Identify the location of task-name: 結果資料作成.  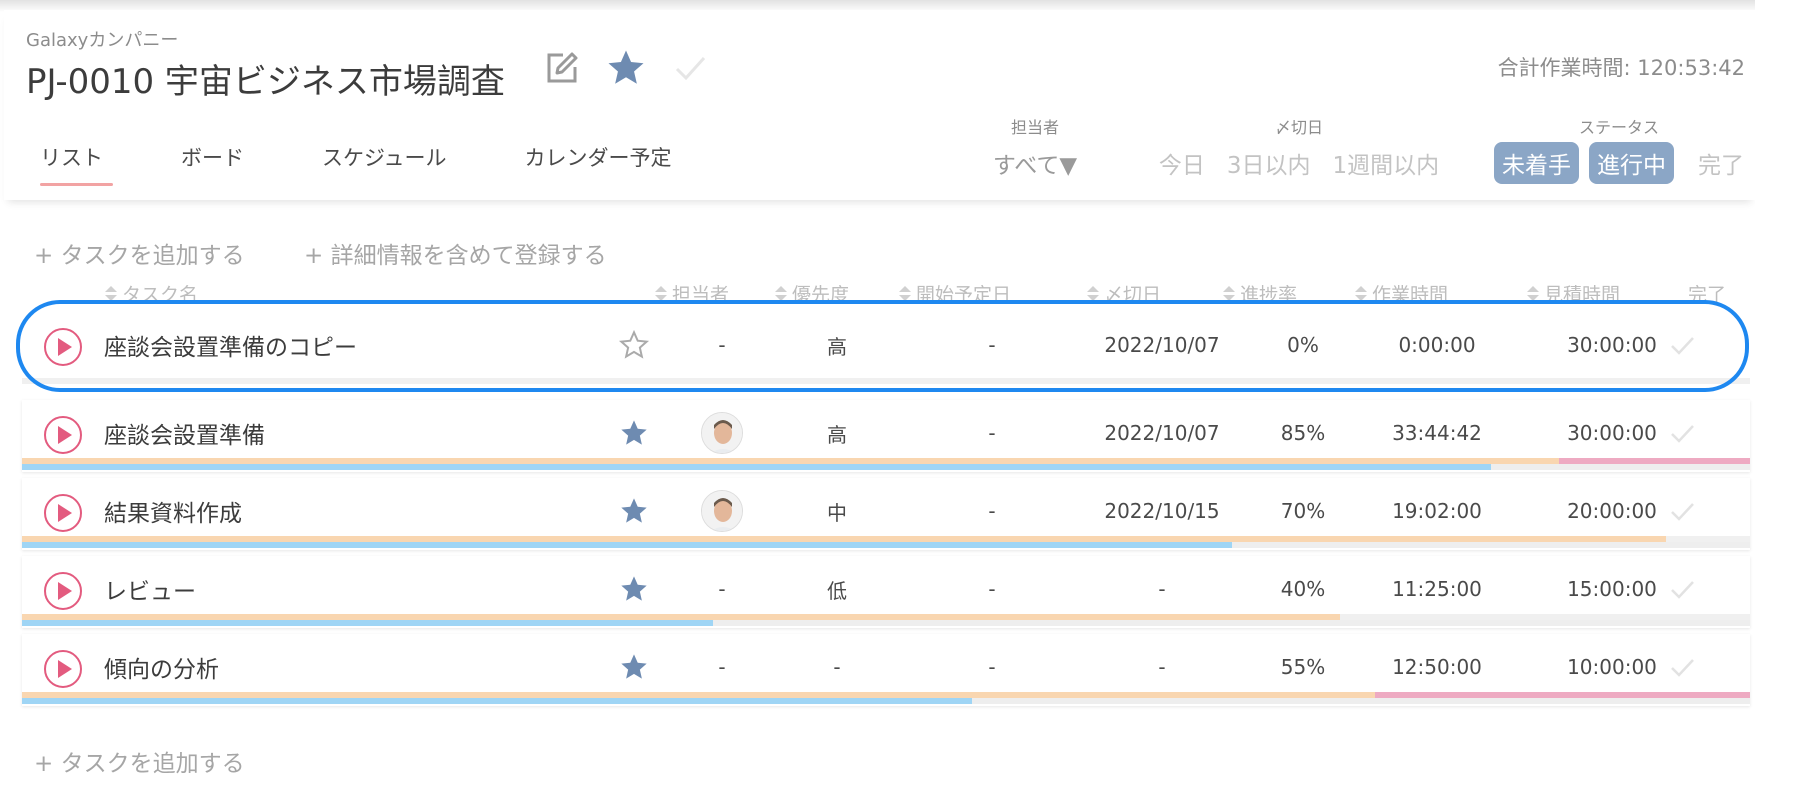
(173, 511).